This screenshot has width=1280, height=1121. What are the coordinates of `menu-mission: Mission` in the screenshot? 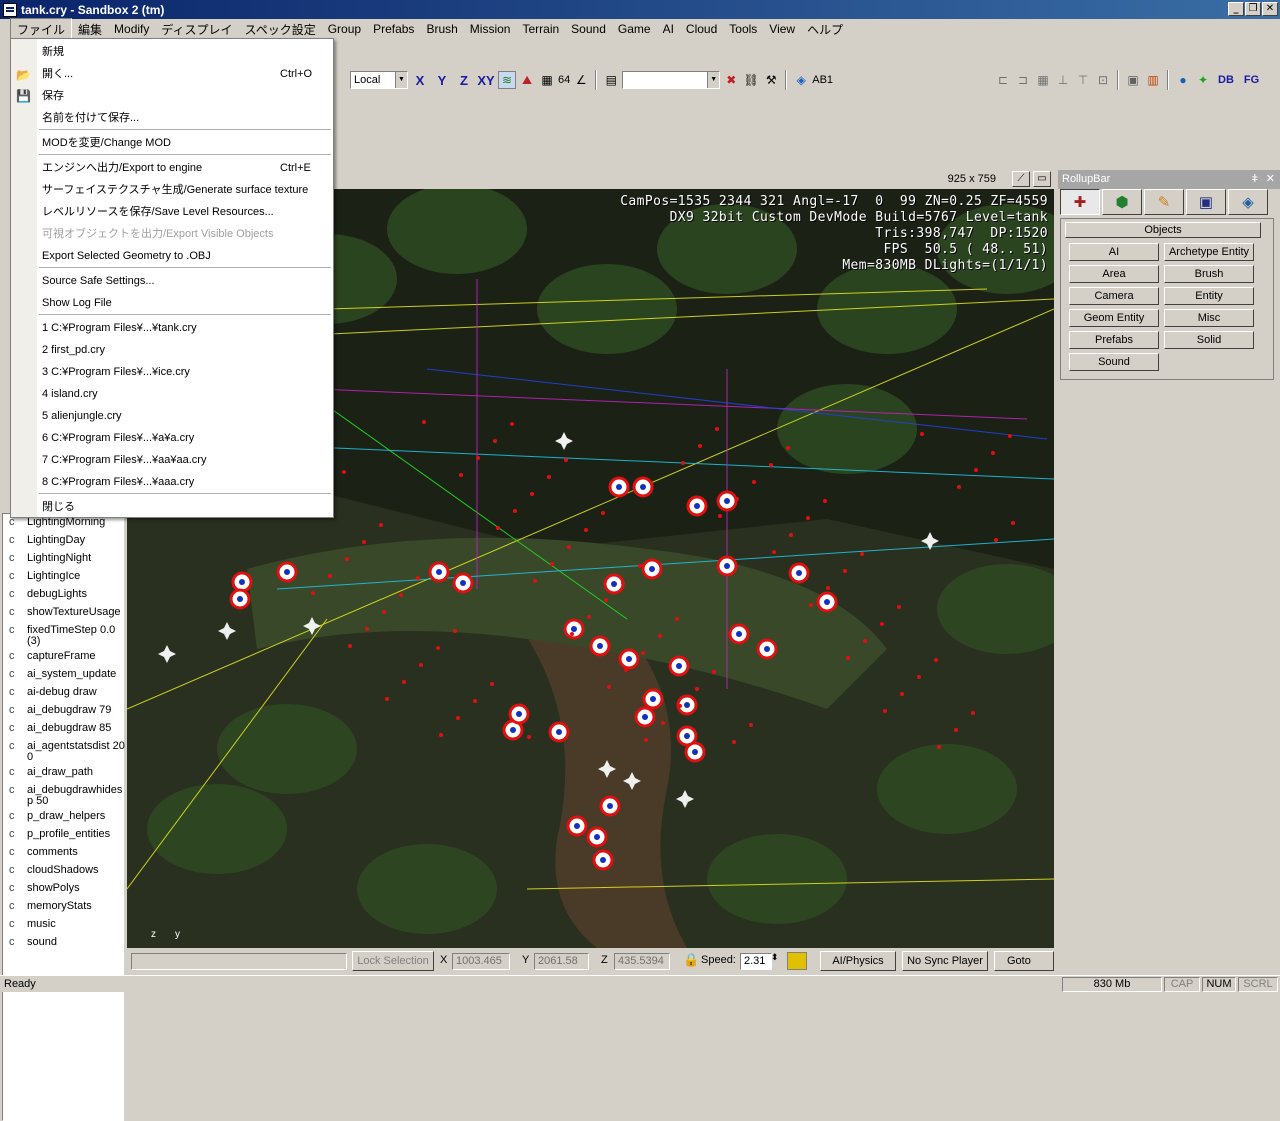 It's located at (490, 29).